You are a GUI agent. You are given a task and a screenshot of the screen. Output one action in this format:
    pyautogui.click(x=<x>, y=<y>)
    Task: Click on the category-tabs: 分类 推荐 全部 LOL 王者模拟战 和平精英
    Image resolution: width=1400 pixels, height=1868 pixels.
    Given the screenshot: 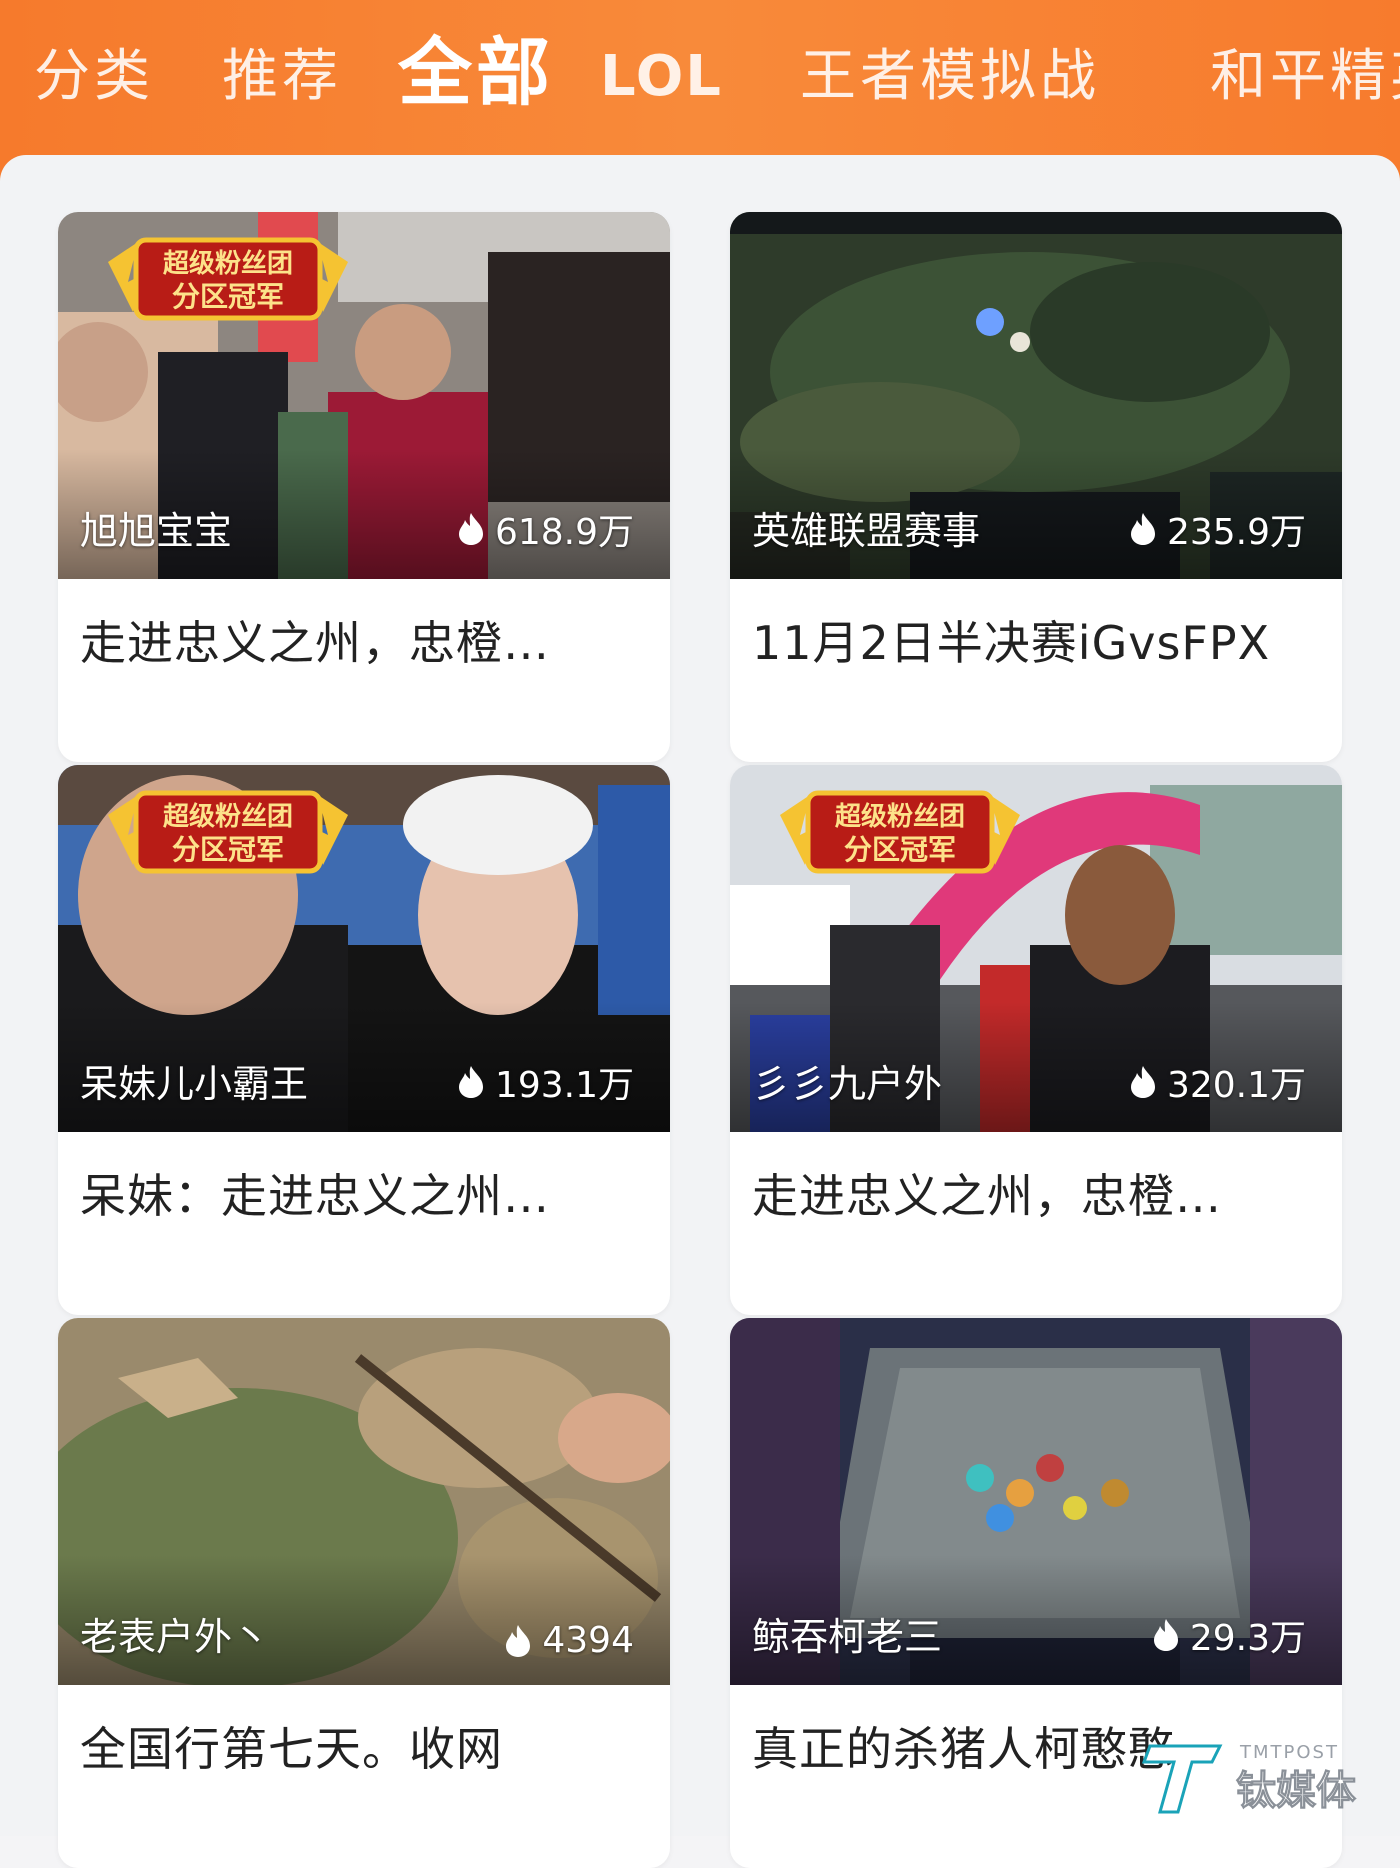 What is the action you would take?
    pyautogui.click(x=700, y=77)
    